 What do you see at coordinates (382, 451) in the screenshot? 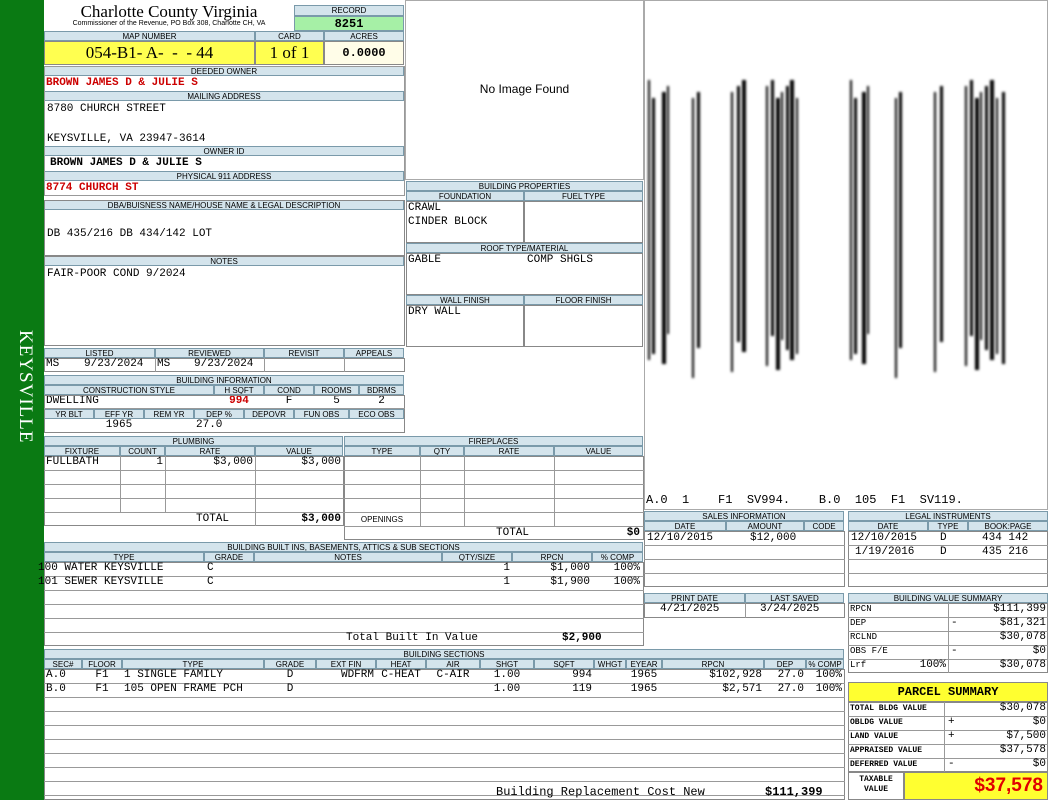
I see `fp-type-label: TYPE` at bounding box center [382, 451].